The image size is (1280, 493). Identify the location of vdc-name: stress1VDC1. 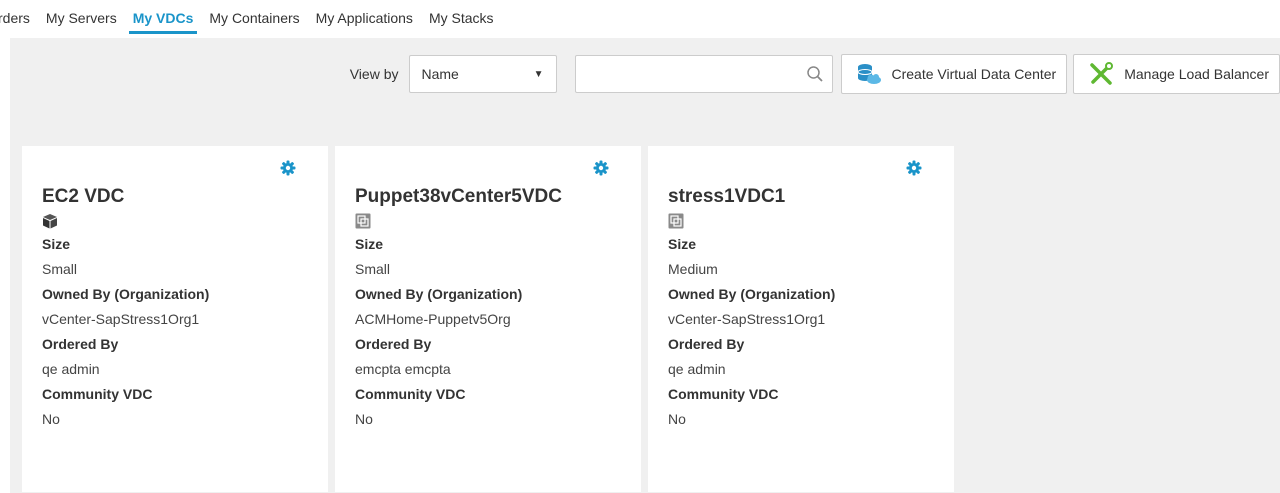
(806, 197).